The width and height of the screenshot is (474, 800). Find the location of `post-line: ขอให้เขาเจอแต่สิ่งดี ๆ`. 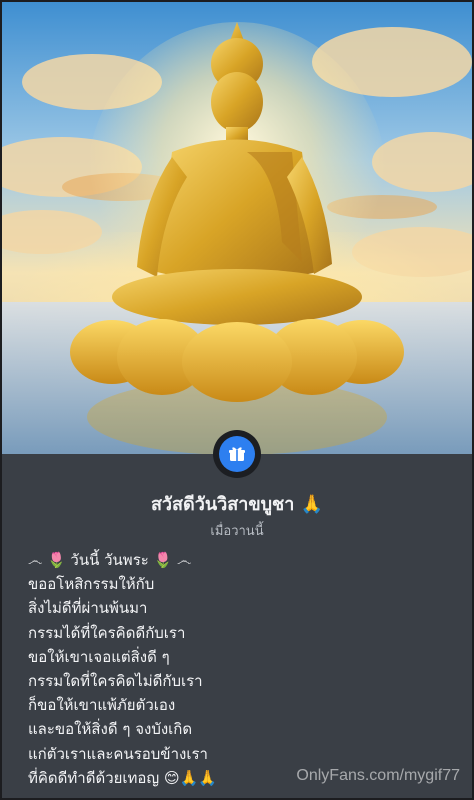

post-line: ขอให้เขาเจอแต่สิ่งดี ๆ is located at coordinates (99, 656).